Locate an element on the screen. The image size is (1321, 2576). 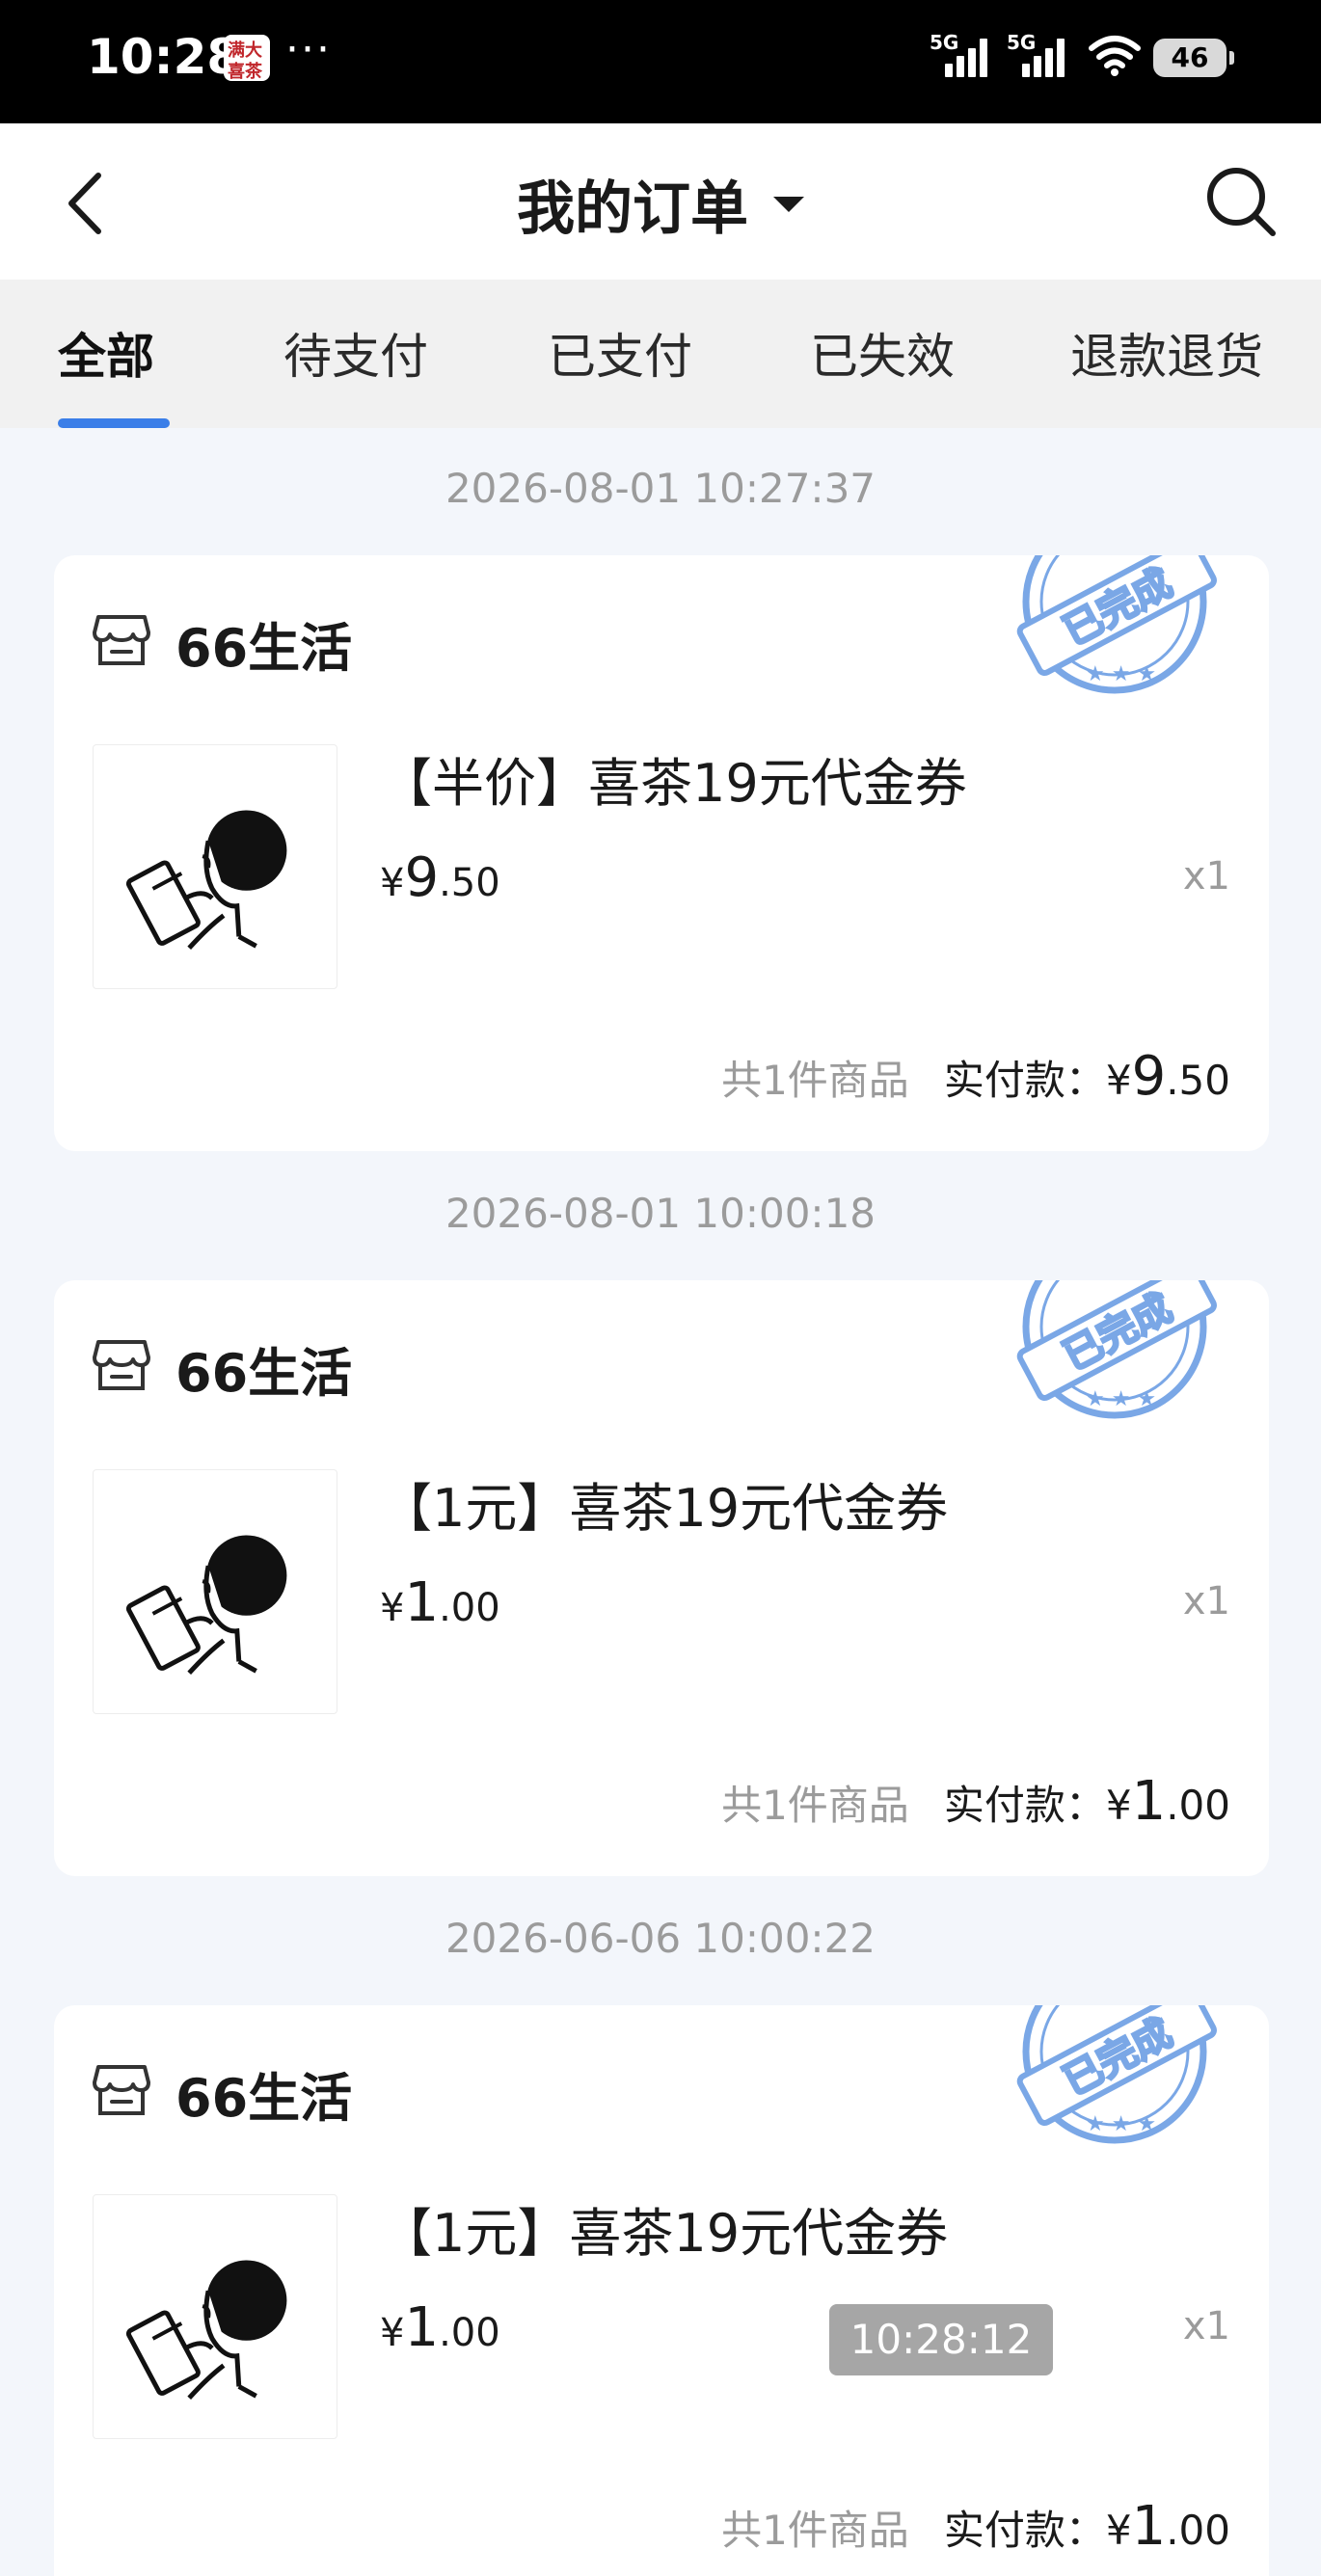
timer-badge: 10:28:12 is located at coordinates (941, 2340).